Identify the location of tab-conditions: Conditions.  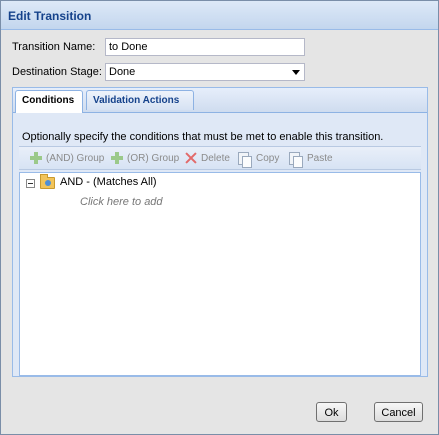
(49, 101).